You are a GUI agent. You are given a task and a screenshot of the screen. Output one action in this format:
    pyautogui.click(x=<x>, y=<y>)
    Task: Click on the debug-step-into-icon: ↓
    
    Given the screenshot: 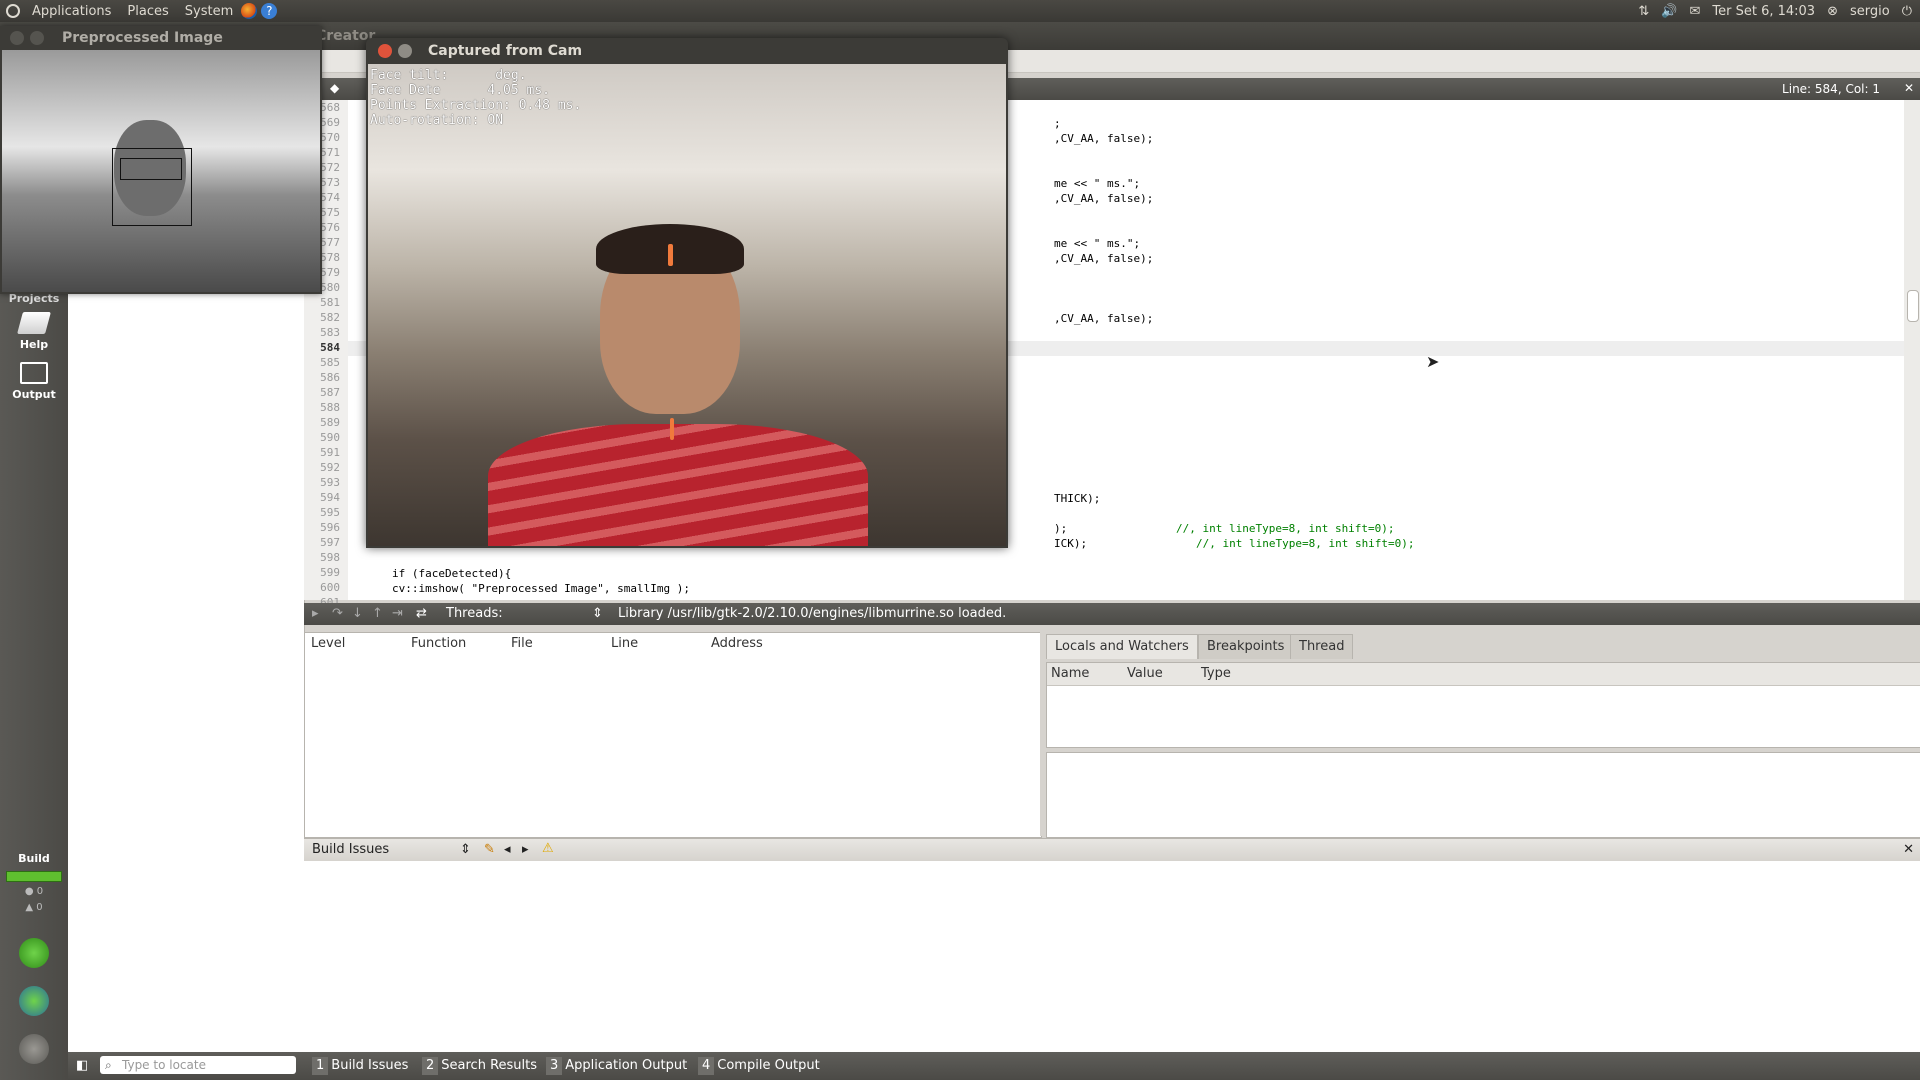 What is the action you would take?
    pyautogui.click(x=357, y=613)
    